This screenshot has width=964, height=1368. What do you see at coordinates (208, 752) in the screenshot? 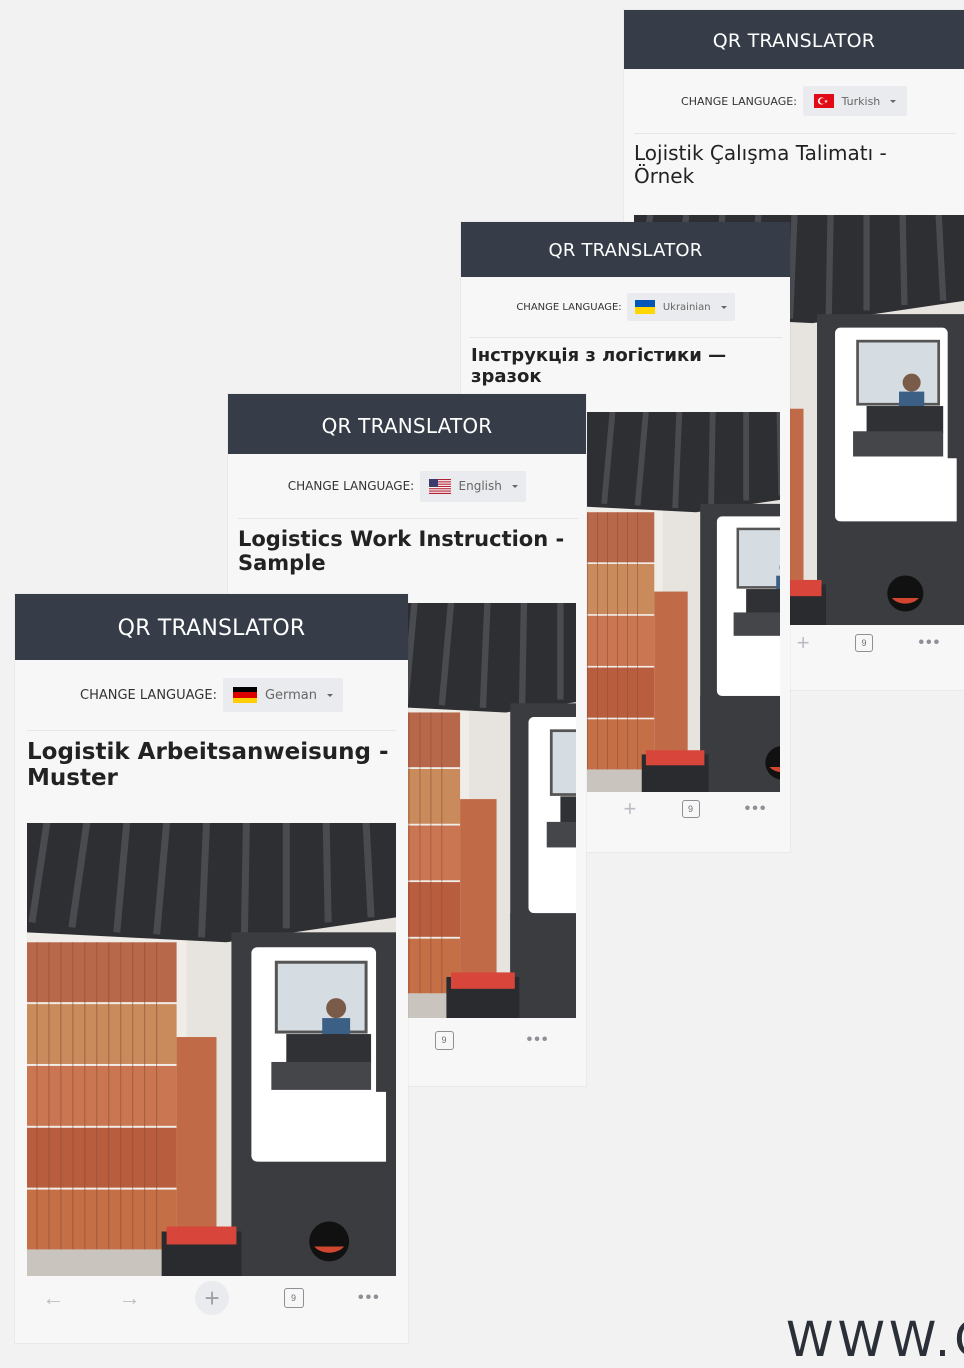
I see `page-title-line-1: Logistik Arbeitsanweisung -` at bounding box center [208, 752].